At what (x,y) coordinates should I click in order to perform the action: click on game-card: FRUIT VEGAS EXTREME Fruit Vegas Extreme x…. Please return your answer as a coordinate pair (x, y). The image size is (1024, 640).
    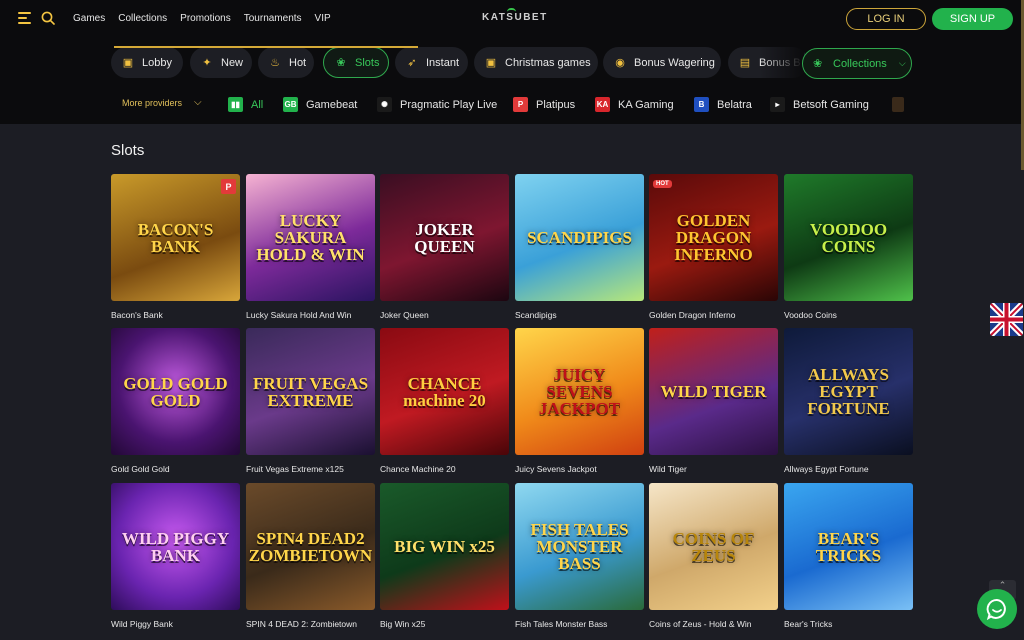
    Looking at the image, I should click on (310, 401).